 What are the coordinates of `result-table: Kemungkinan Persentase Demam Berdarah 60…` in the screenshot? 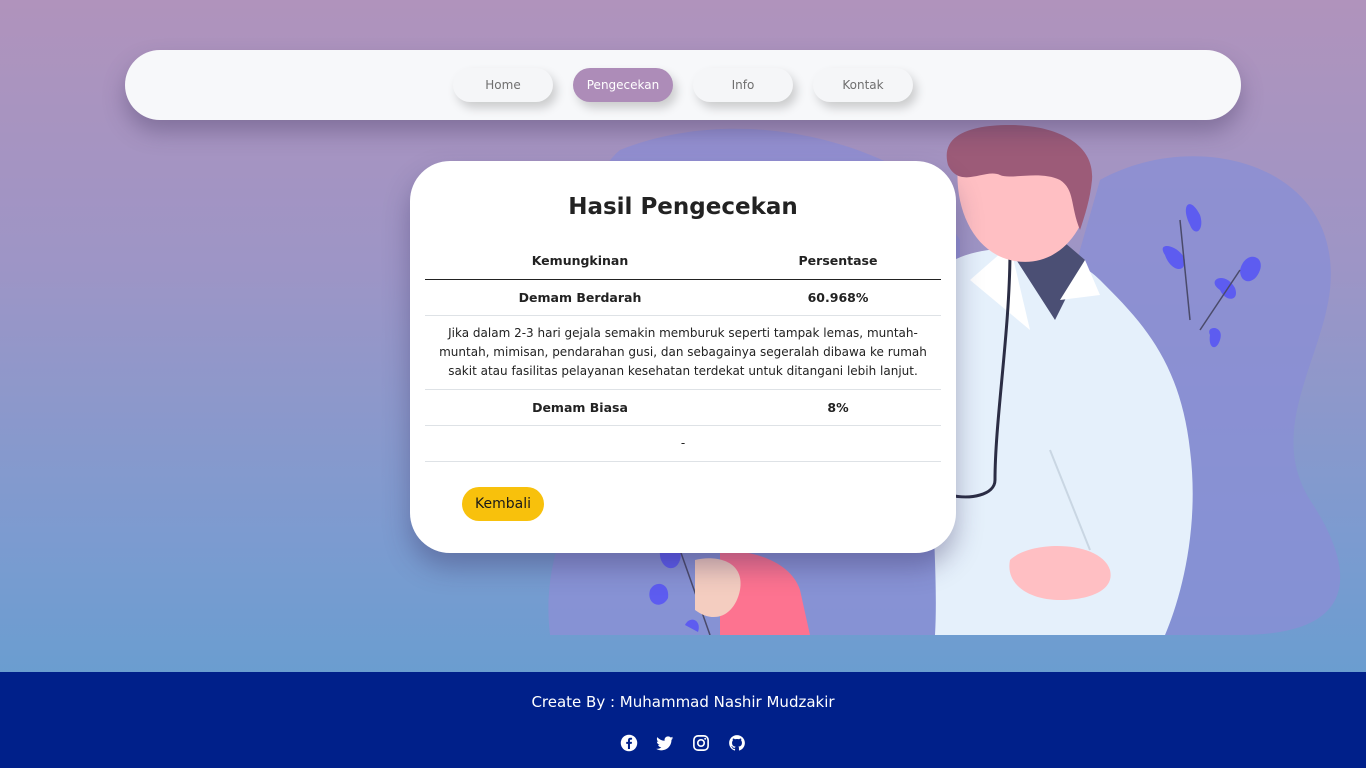 It's located at (683, 352).